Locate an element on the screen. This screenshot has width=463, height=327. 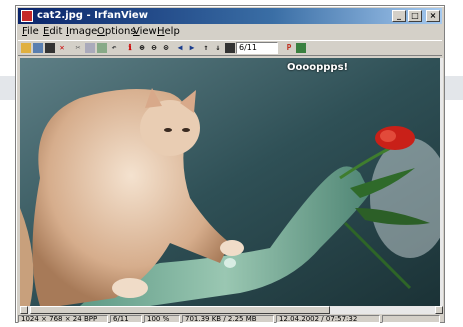
thumbnails-icon is located at coordinates (38, 48).